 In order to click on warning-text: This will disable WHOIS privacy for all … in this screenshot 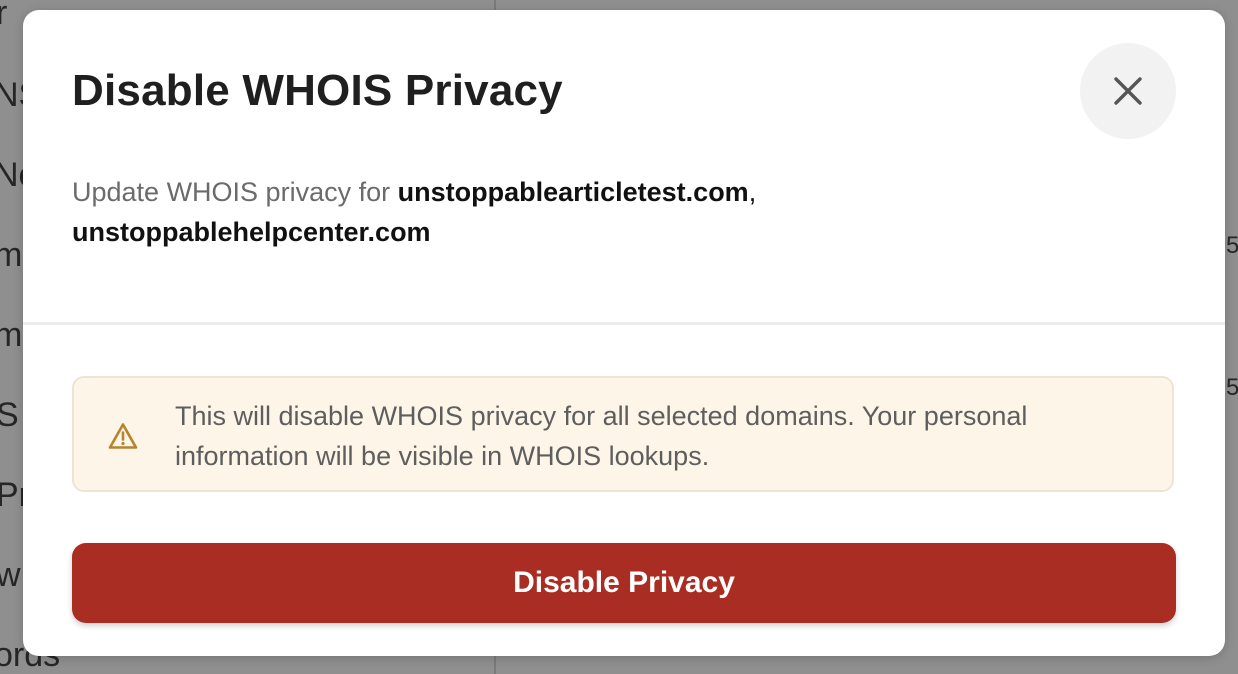, I will do `click(601, 436)`.